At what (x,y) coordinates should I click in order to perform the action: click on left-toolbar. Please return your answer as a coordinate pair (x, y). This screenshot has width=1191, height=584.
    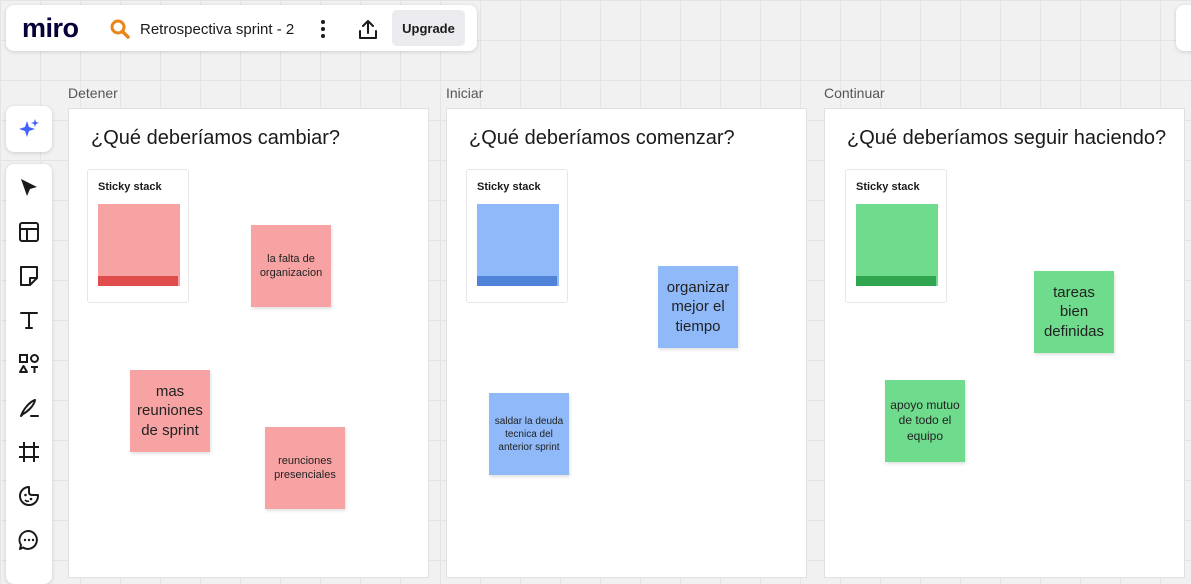
    Looking at the image, I should click on (29, 374).